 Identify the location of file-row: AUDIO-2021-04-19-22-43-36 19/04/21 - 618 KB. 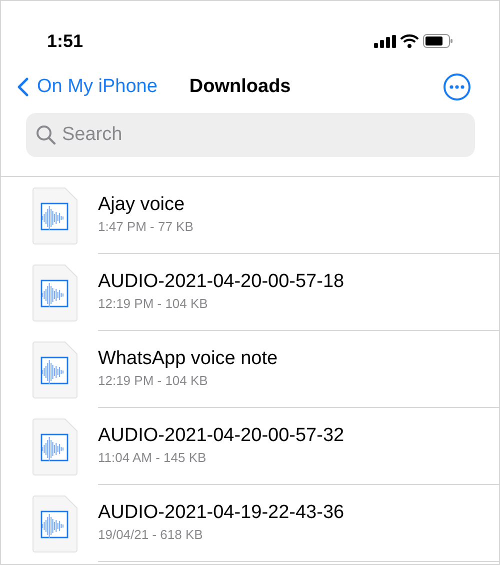
(250, 523).